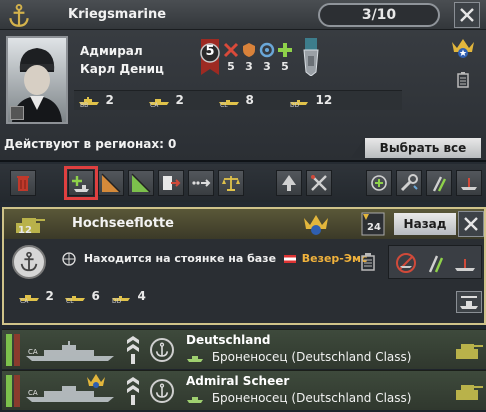 This screenshot has height=412, width=486. What do you see at coordinates (37, 80) in the screenshot?
I see `commander-portrait` at bounding box center [37, 80].